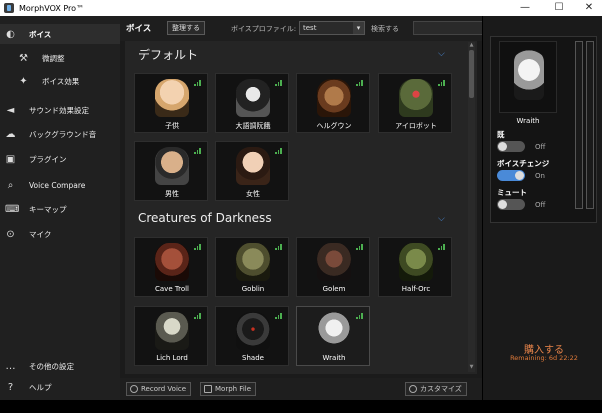 The image size is (602, 413). Describe the element at coordinates (332, 28) in the screenshot. I see `profile-select: test ▾` at that location.